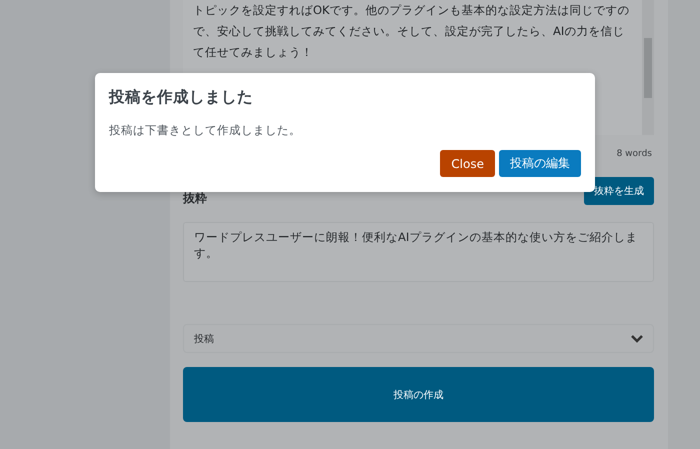  What do you see at coordinates (540, 163) in the screenshot?
I see `edit-post-button: 投稿の編集` at bounding box center [540, 163].